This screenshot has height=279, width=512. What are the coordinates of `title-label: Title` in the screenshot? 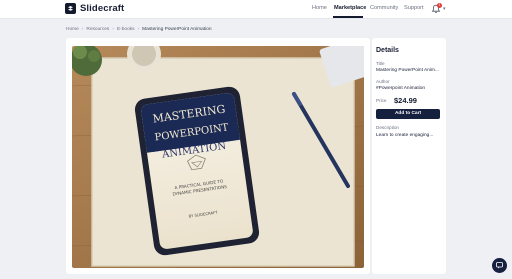 It's located at (380, 63).